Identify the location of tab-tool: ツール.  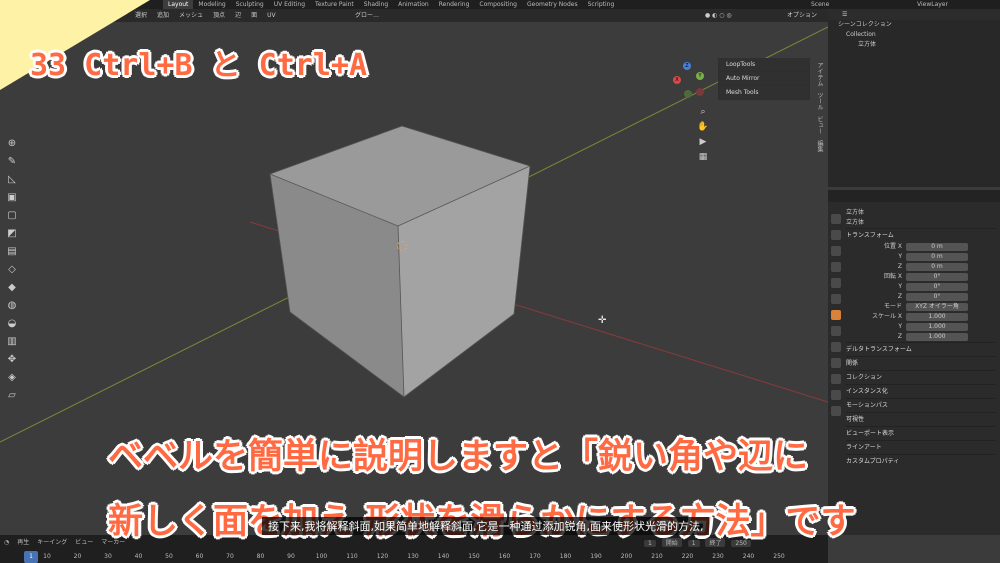
(819, 101).